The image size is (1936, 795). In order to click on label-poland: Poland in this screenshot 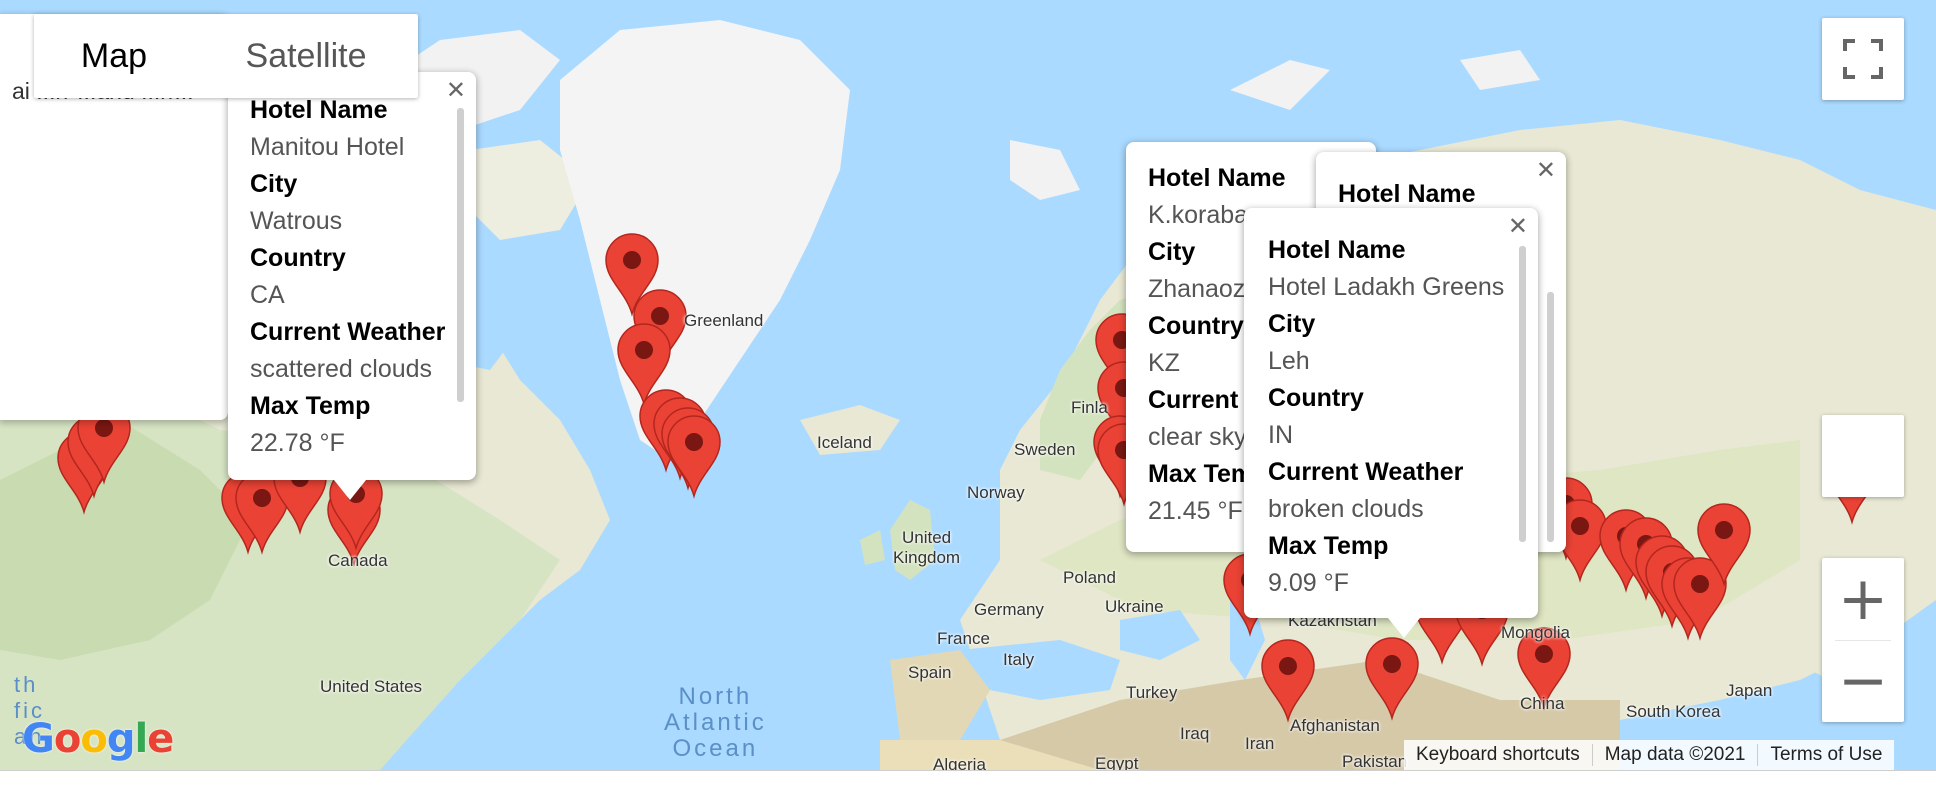, I will do `click(1089, 577)`.